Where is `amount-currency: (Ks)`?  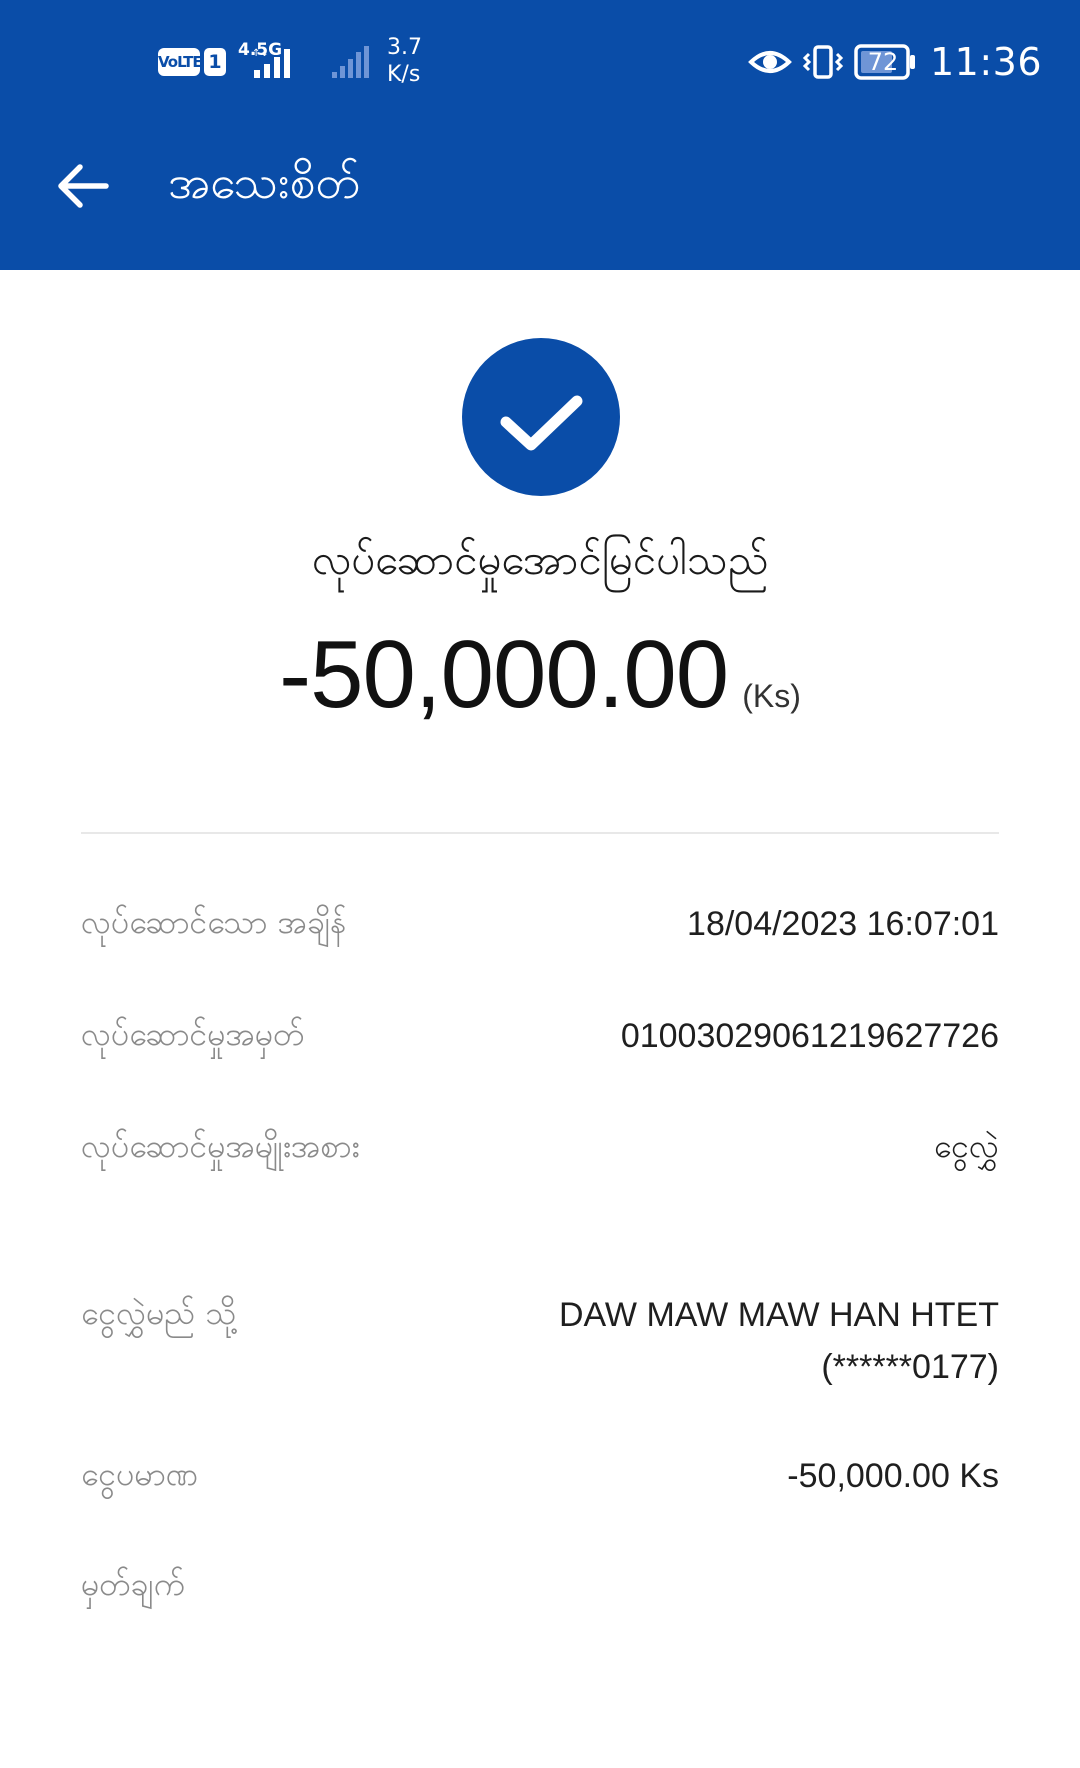
amount-currency: (Ks) is located at coordinates (771, 696).